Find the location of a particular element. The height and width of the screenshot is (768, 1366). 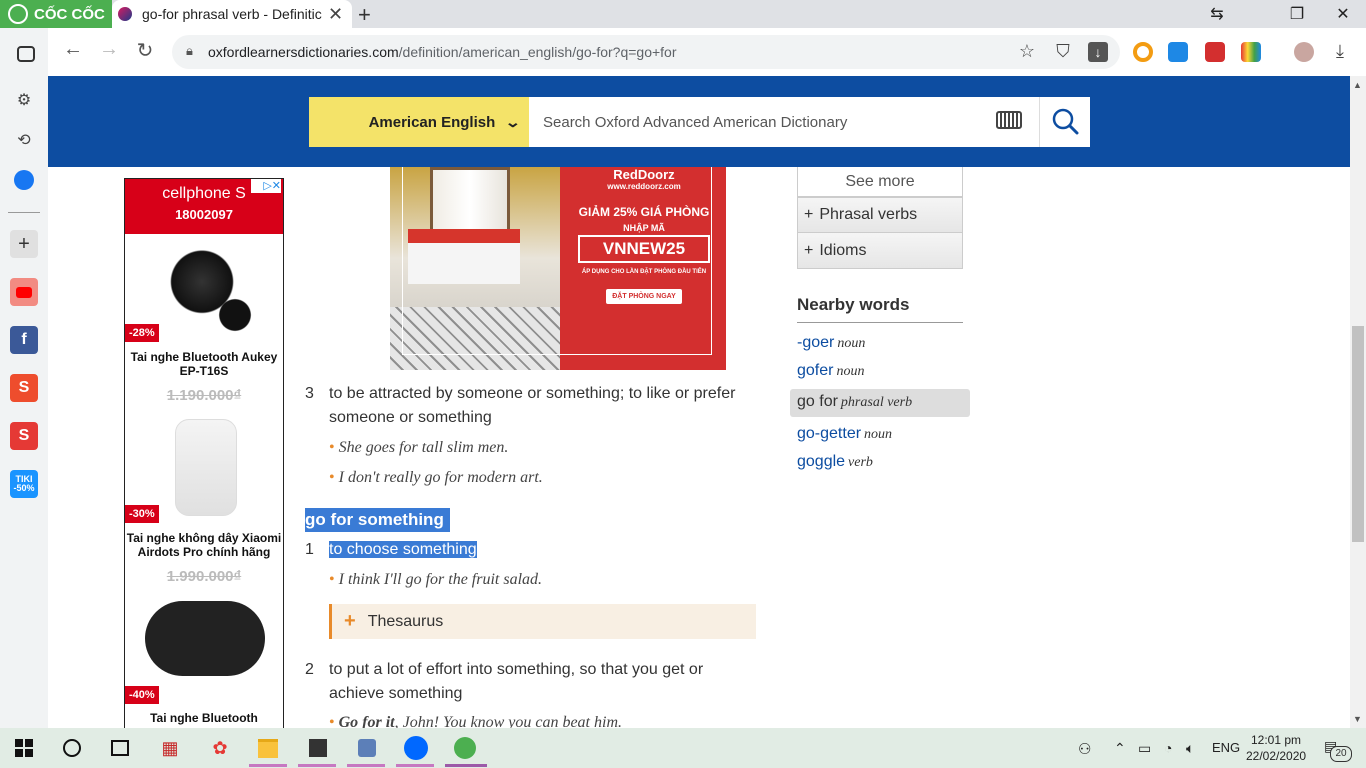

coccoc-menu-button: CỐC CỐC is located at coordinates (56, 14).